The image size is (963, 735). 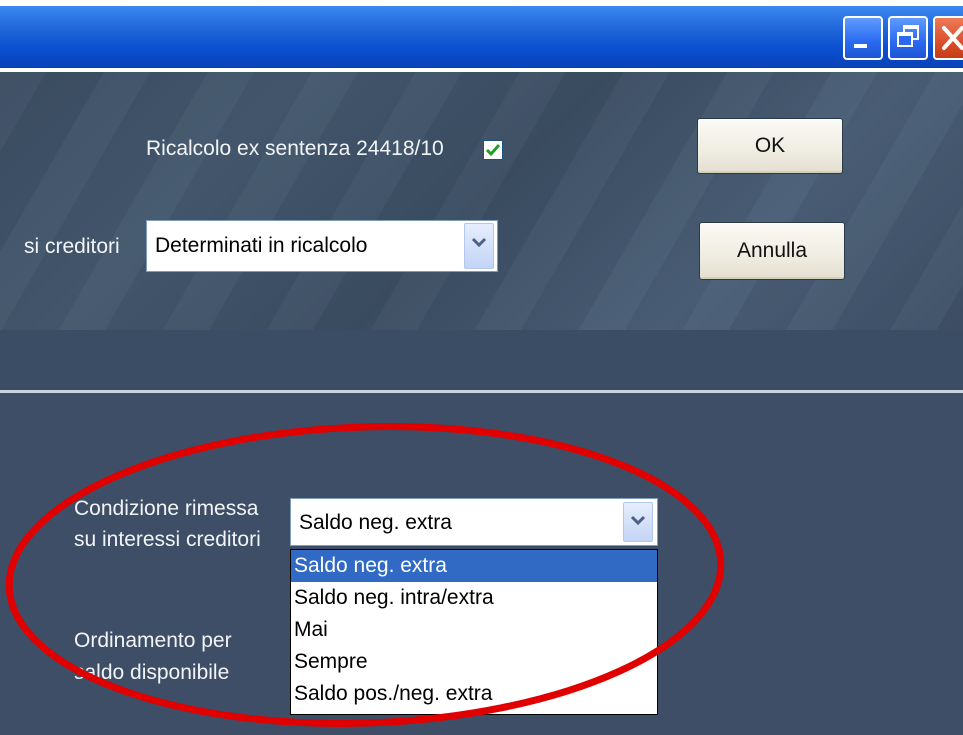 What do you see at coordinates (152, 672) in the screenshot?
I see `ordering-label-line2: saldo disponibile` at bounding box center [152, 672].